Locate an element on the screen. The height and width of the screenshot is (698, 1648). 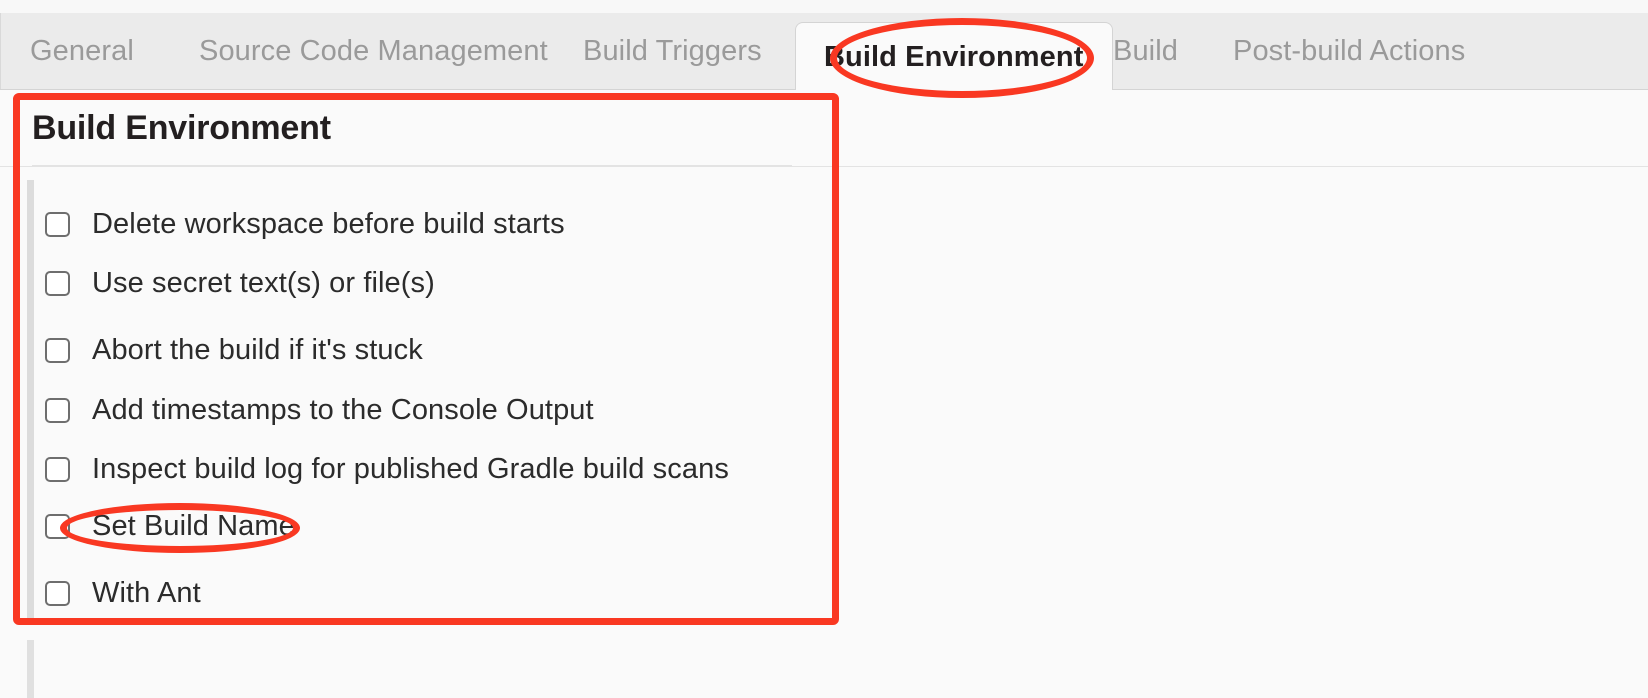
tab-label: Build is located at coordinates (1145, 51).